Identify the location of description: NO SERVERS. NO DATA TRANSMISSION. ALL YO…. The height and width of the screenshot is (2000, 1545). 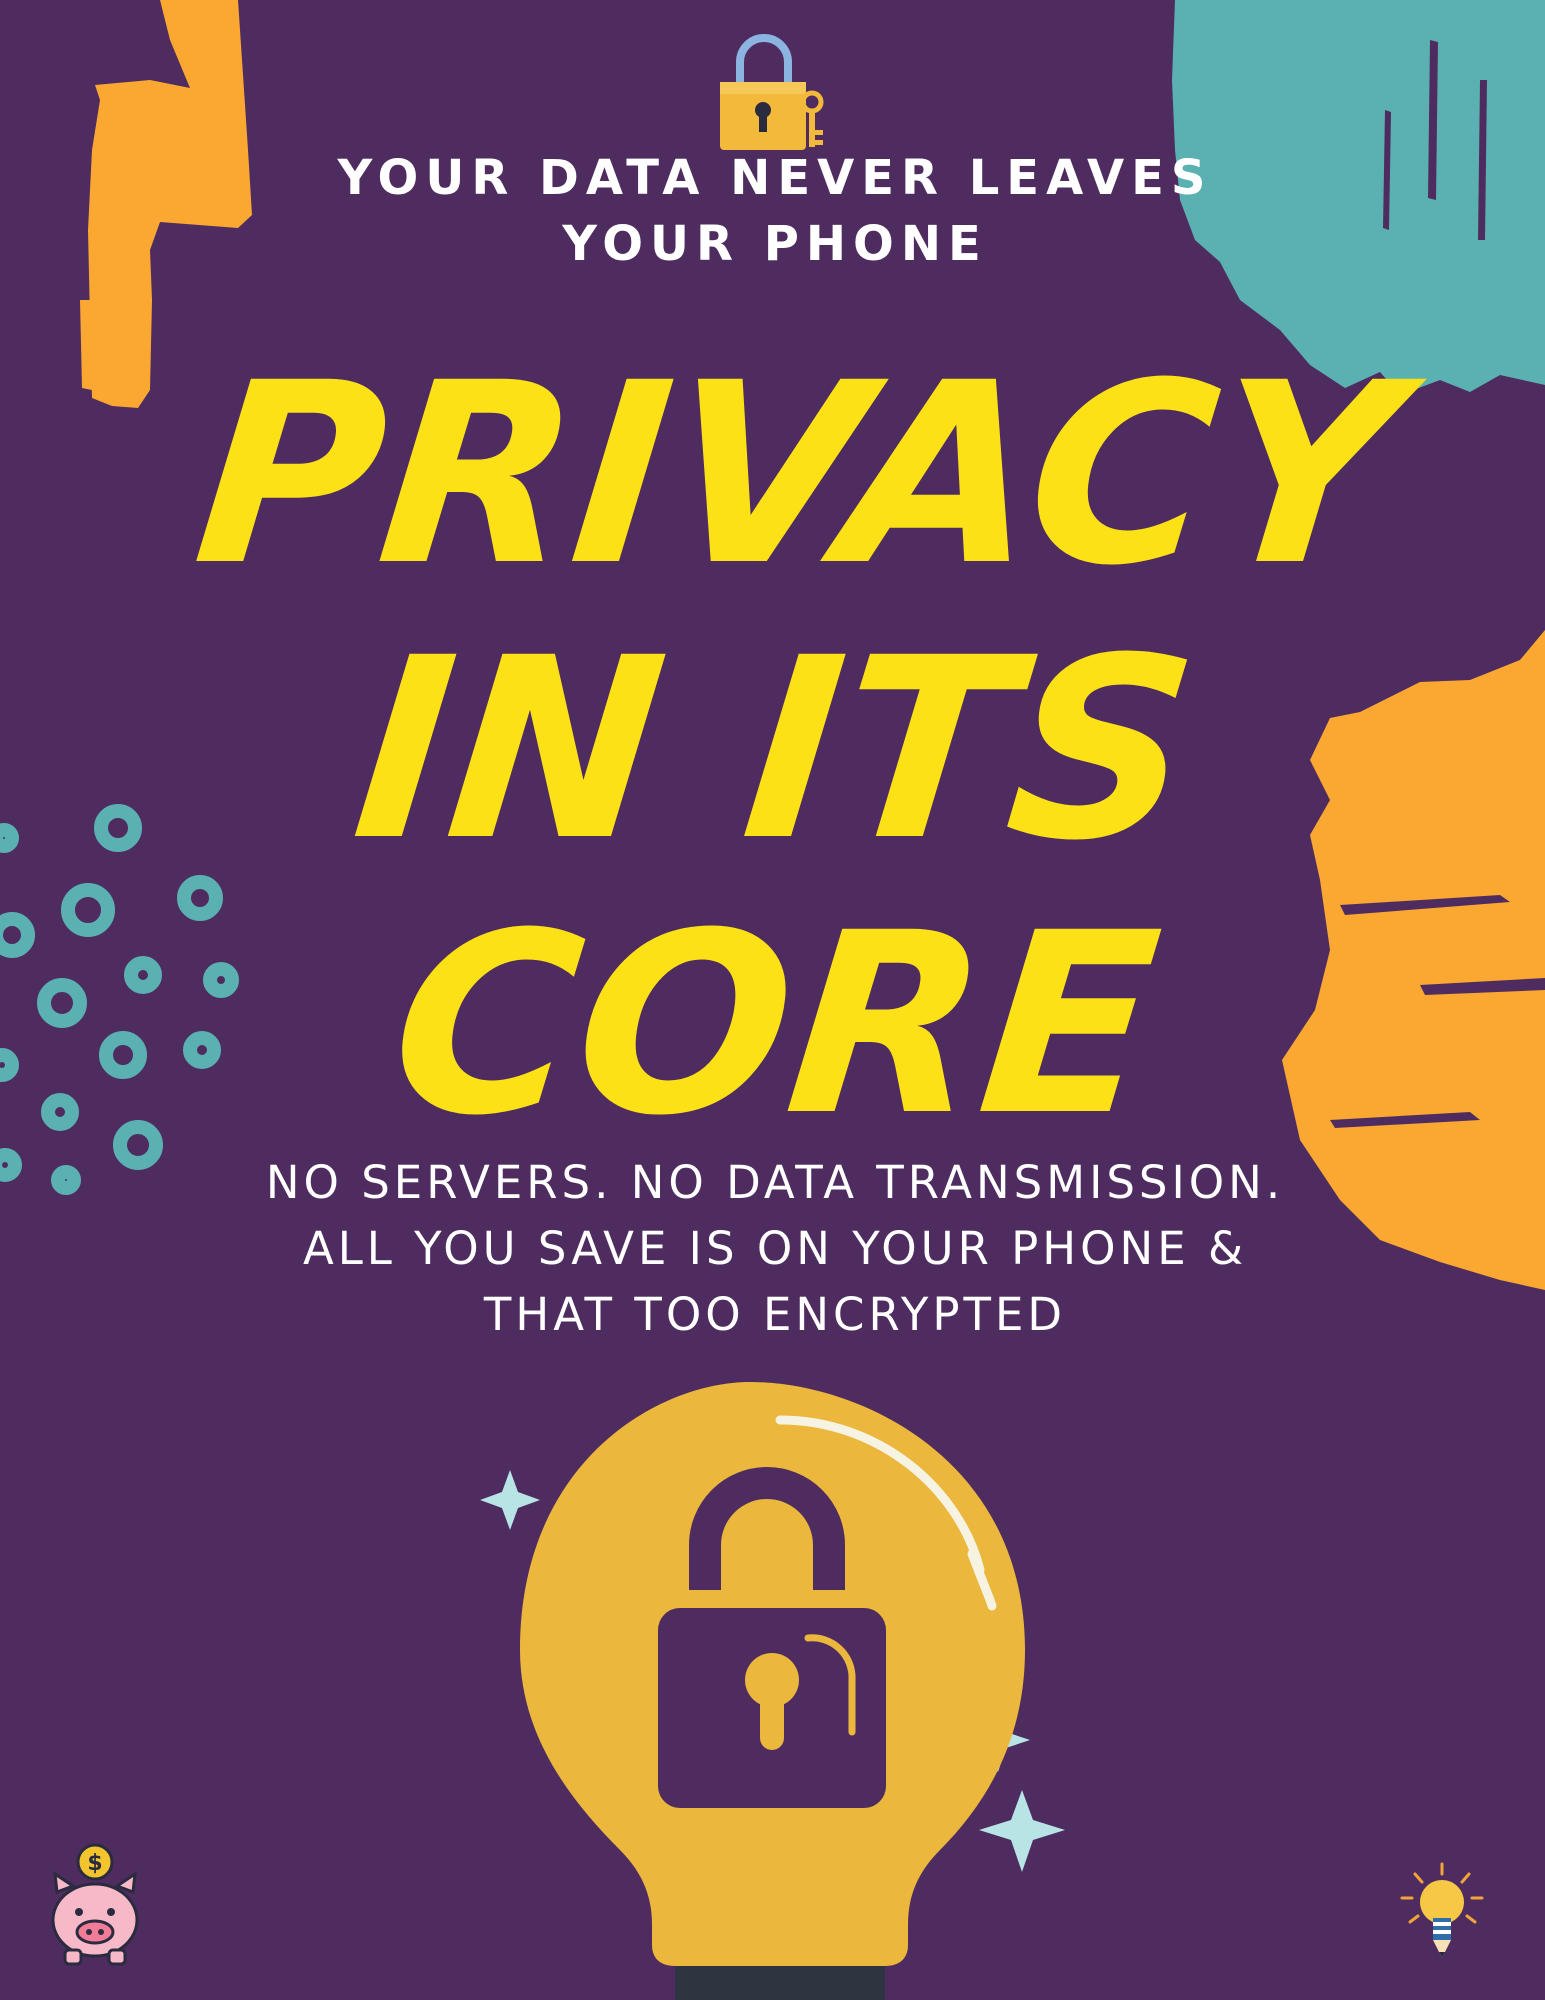
(775, 1249).